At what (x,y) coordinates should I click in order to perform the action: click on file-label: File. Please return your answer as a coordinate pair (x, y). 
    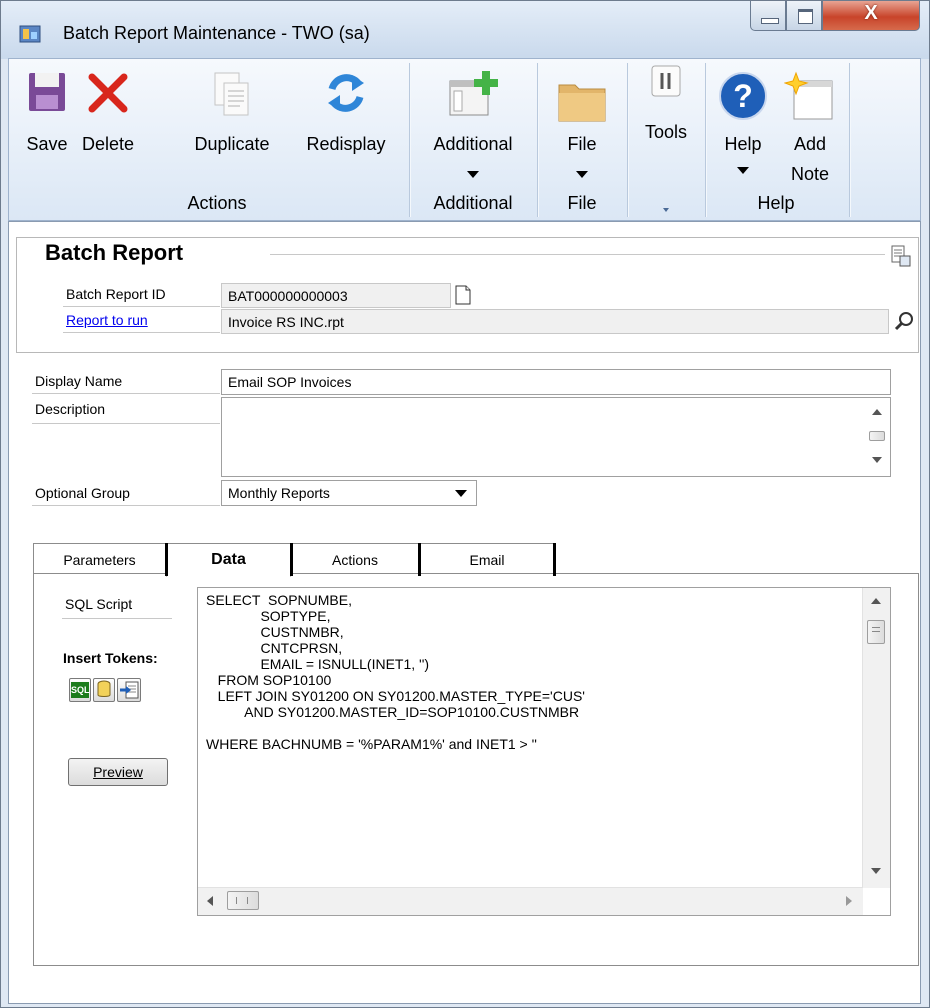
    Looking at the image, I should click on (582, 144).